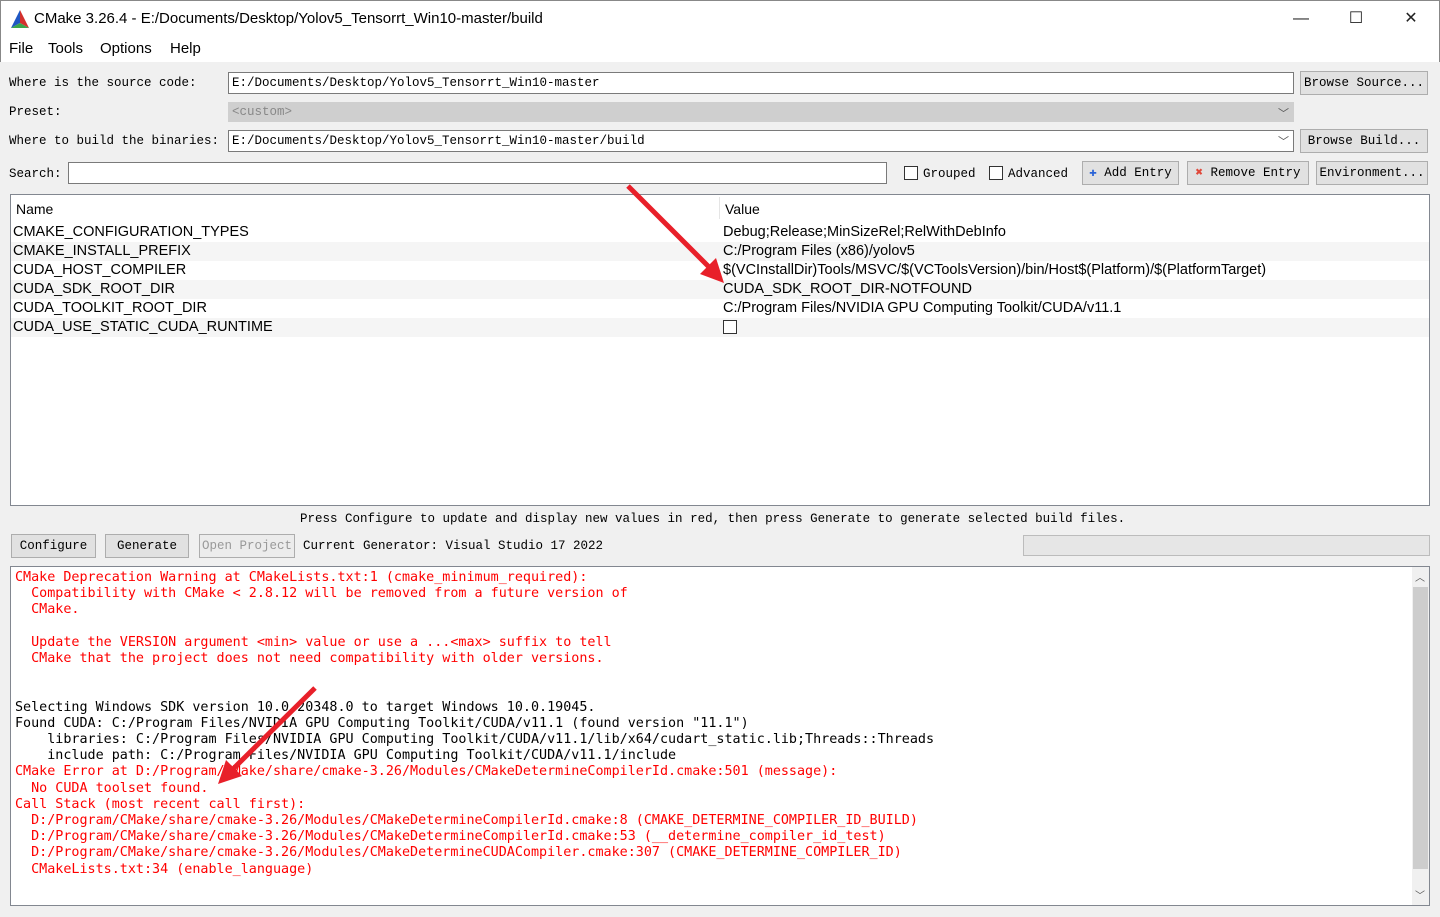 The height and width of the screenshot is (917, 1440). What do you see at coordinates (1199, 173) in the screenshot?
I see `x-icon: ✖` at bounding box center [1199, 173].